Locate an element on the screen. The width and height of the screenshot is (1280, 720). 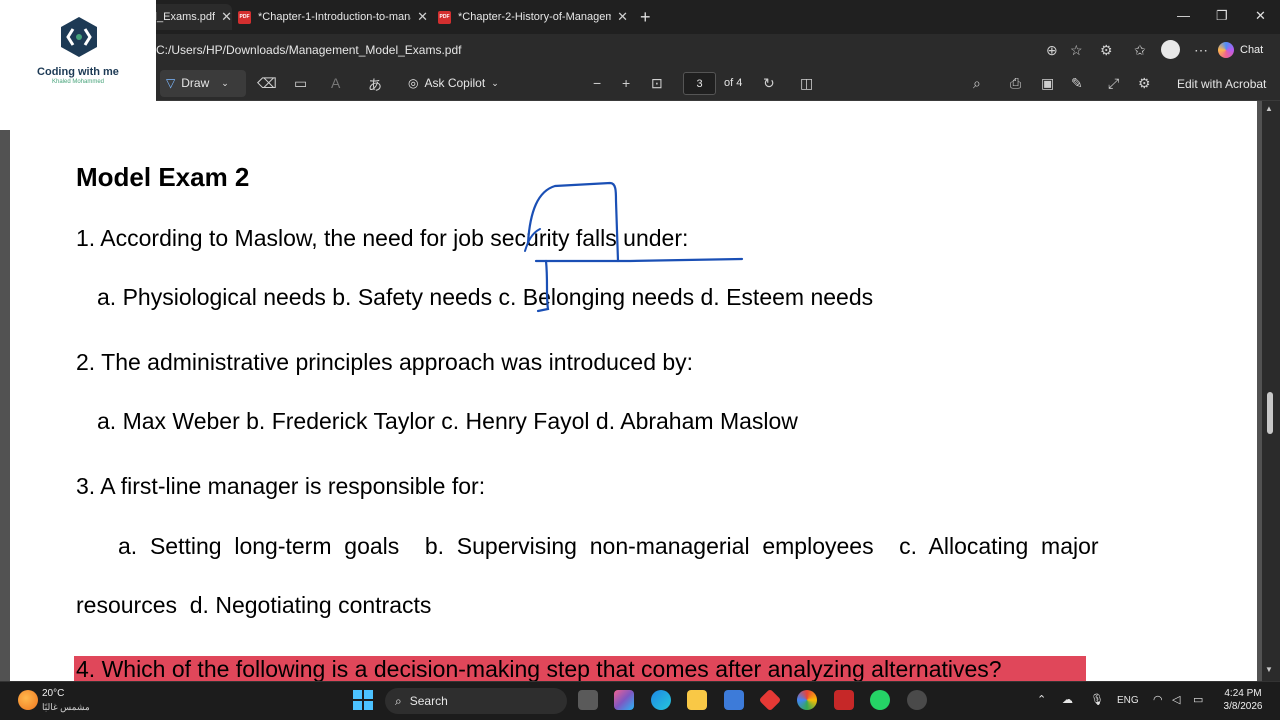
tab-label: *Chapter-2-History-of-Management.pdf is located at coordinates (535, 17).